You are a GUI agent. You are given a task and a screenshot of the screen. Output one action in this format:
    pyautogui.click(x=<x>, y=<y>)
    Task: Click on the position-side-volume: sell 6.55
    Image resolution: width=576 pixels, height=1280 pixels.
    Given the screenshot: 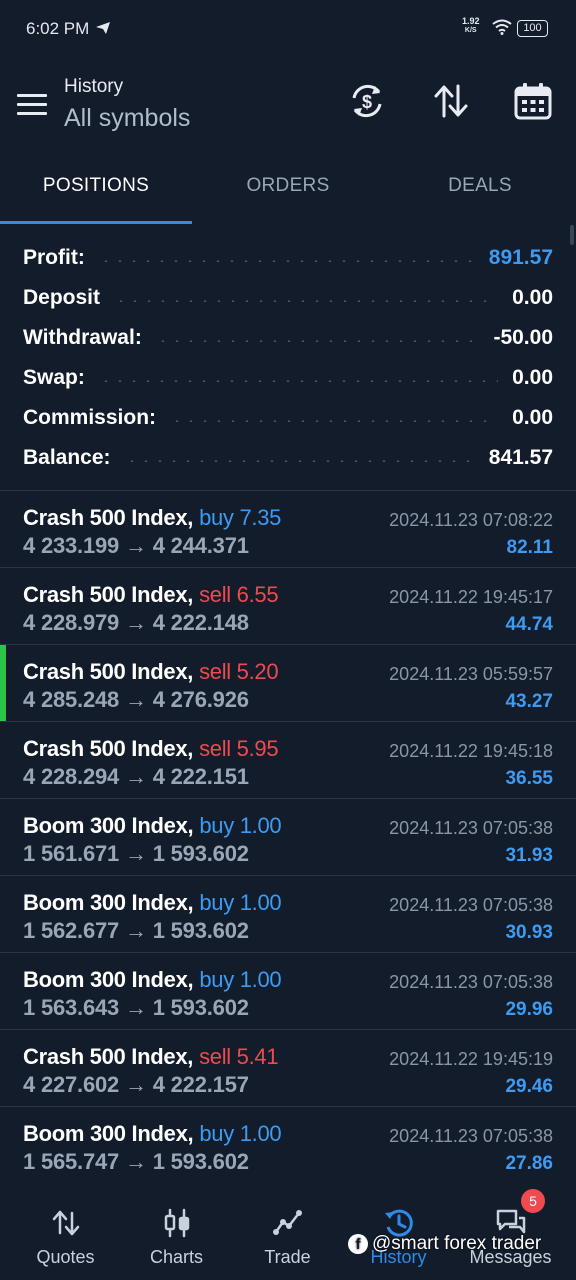 What is the action you would take?
    pyautogui.click(x=239, y=594)
    